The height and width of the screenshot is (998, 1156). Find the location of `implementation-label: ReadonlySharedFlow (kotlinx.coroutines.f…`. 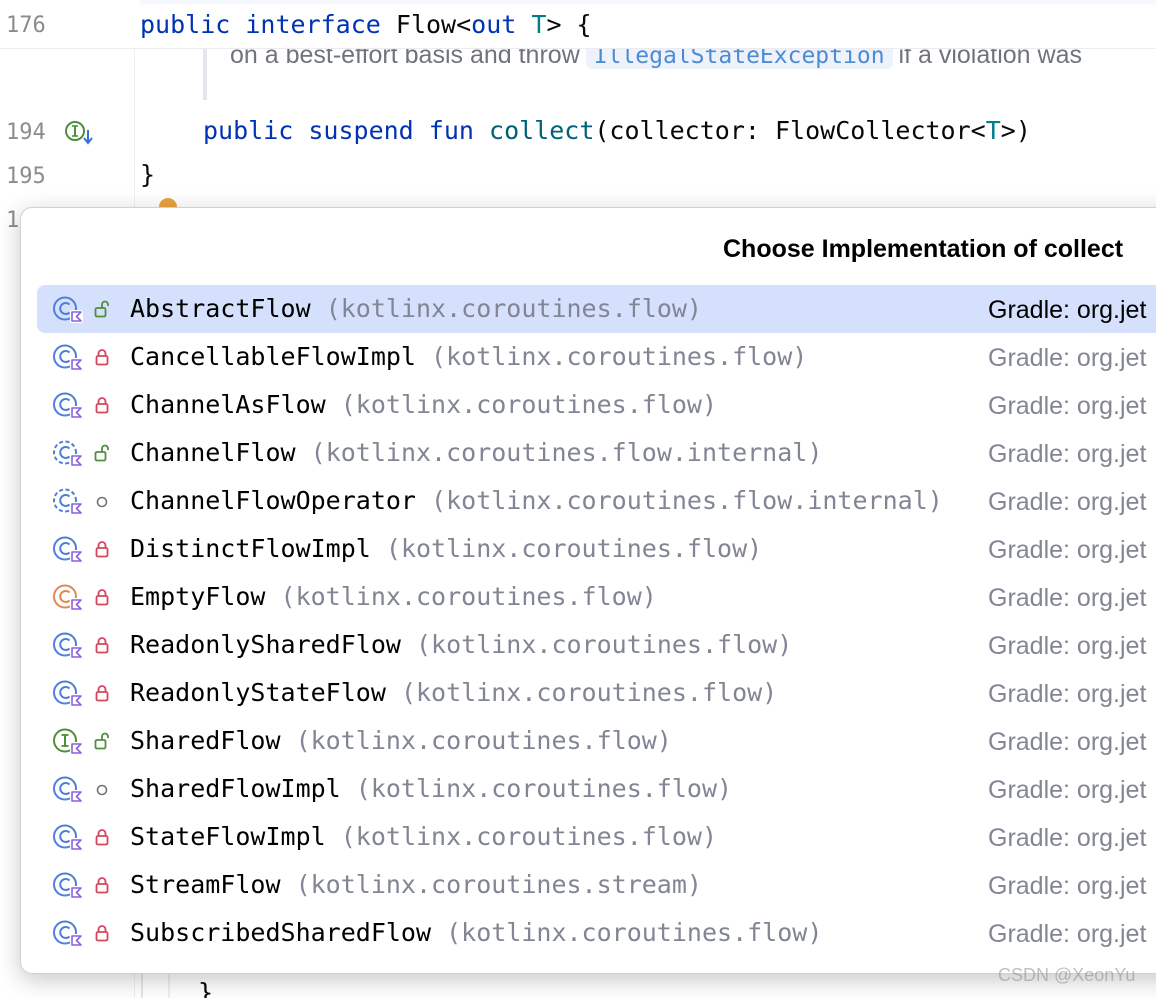

implementation-label: ReadonlySharedFlow (kotlinx.coroutines.f… is located at coordinates (461, 645).